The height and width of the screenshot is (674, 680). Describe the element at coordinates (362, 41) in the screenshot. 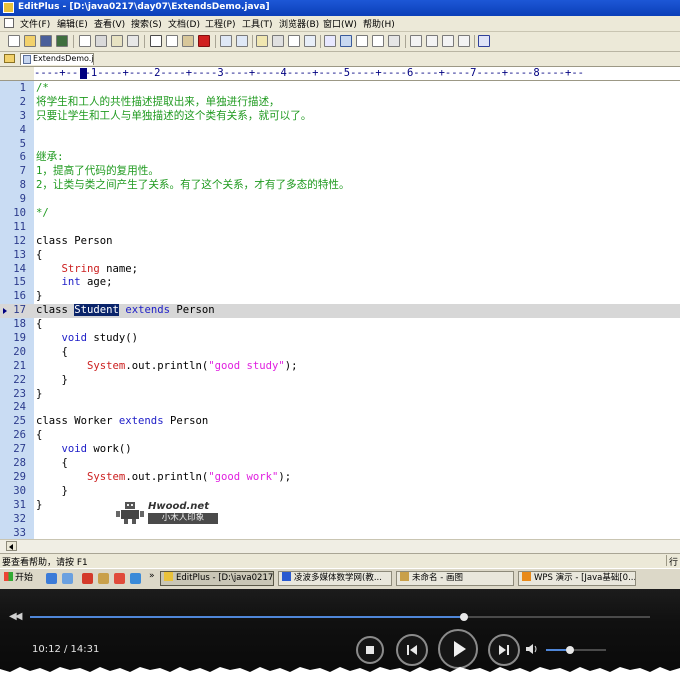

I see `line-number-icon` at that location.